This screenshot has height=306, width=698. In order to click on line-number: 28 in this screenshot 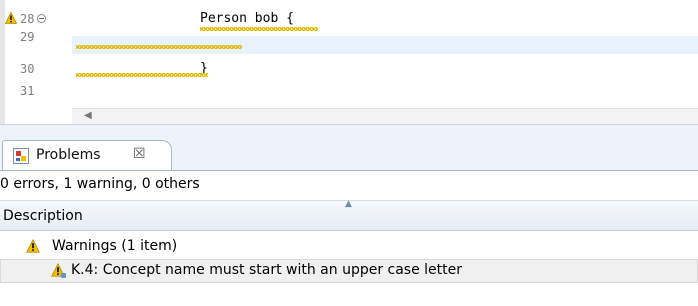, I will do `click(27, 19)`.